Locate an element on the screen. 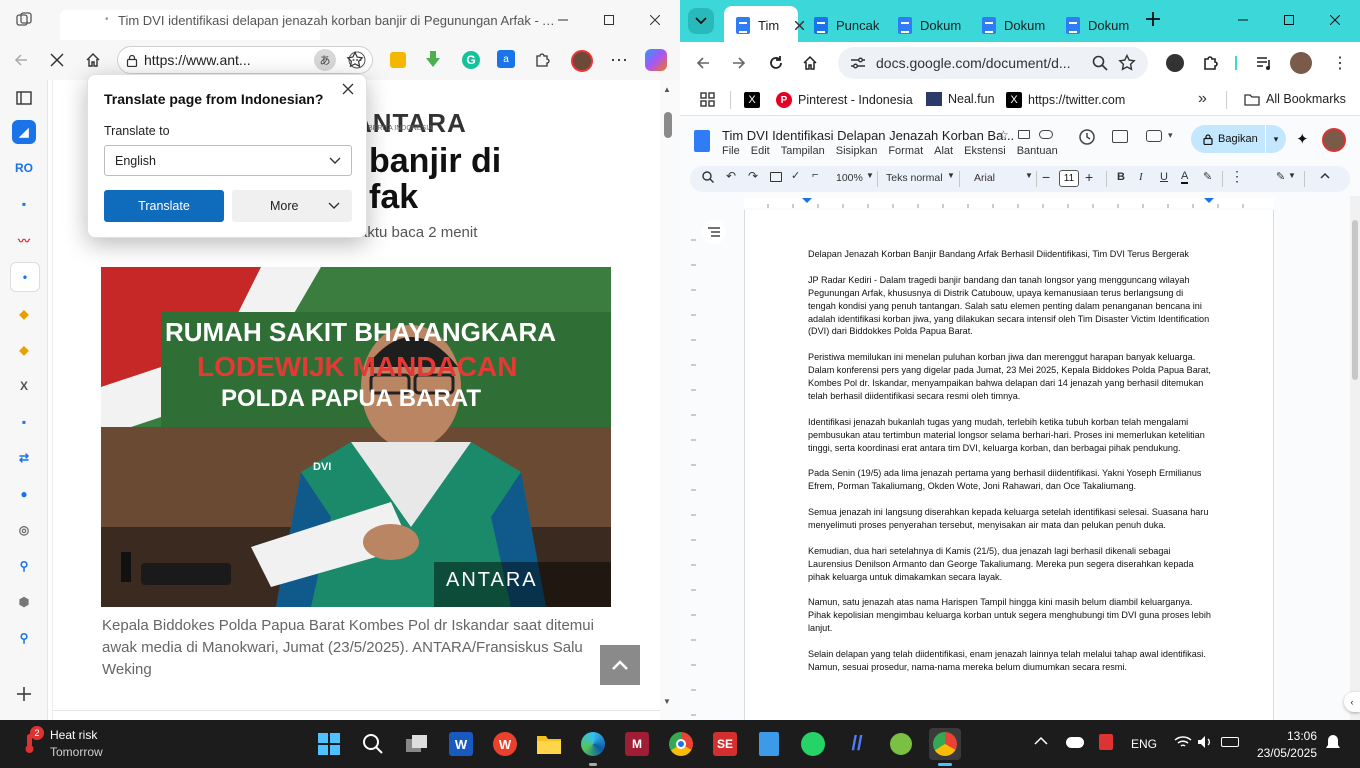  menu-extensions: Ekstensi is located at coordinates (985, 151).